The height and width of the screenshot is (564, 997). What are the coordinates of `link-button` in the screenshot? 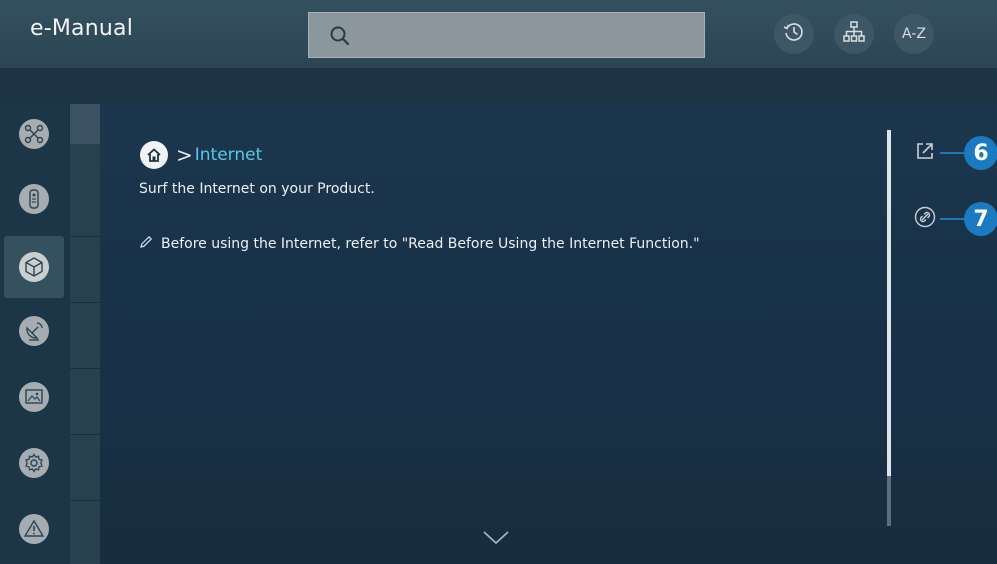 It's located at (925, 219).